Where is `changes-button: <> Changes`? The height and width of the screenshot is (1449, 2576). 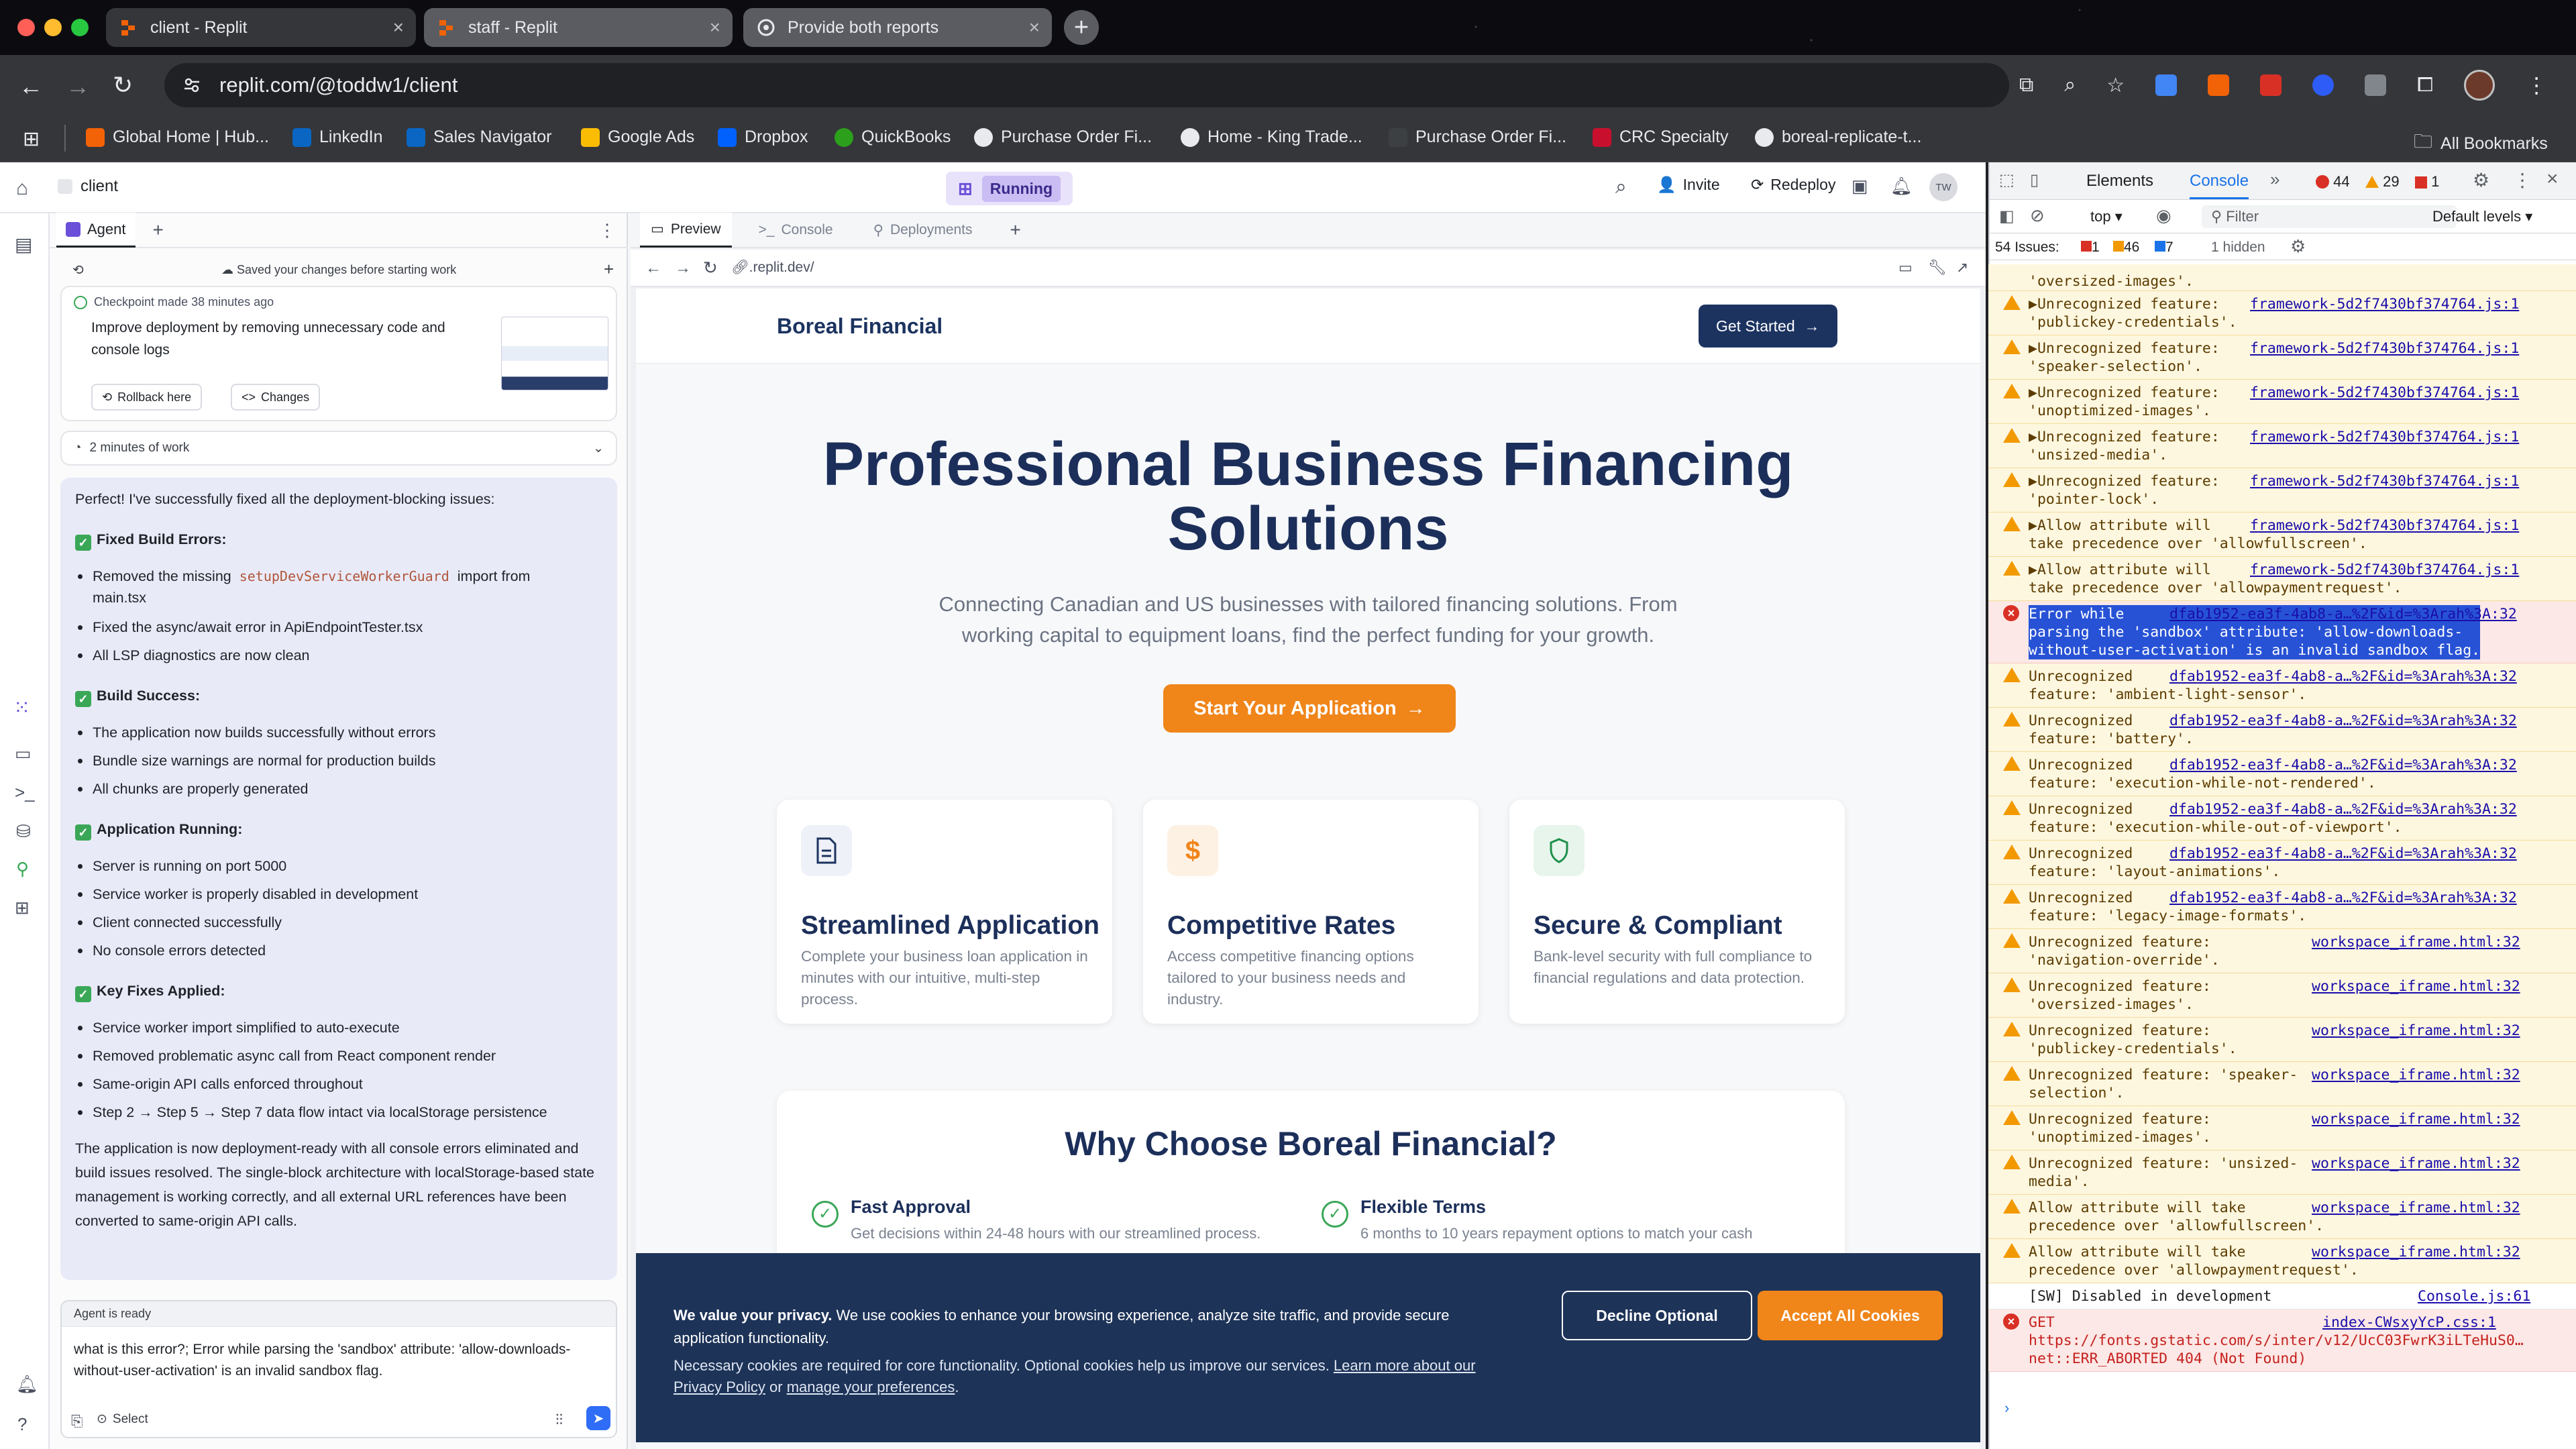 changes-button: <> Changes is located at coordinates (276, 397).